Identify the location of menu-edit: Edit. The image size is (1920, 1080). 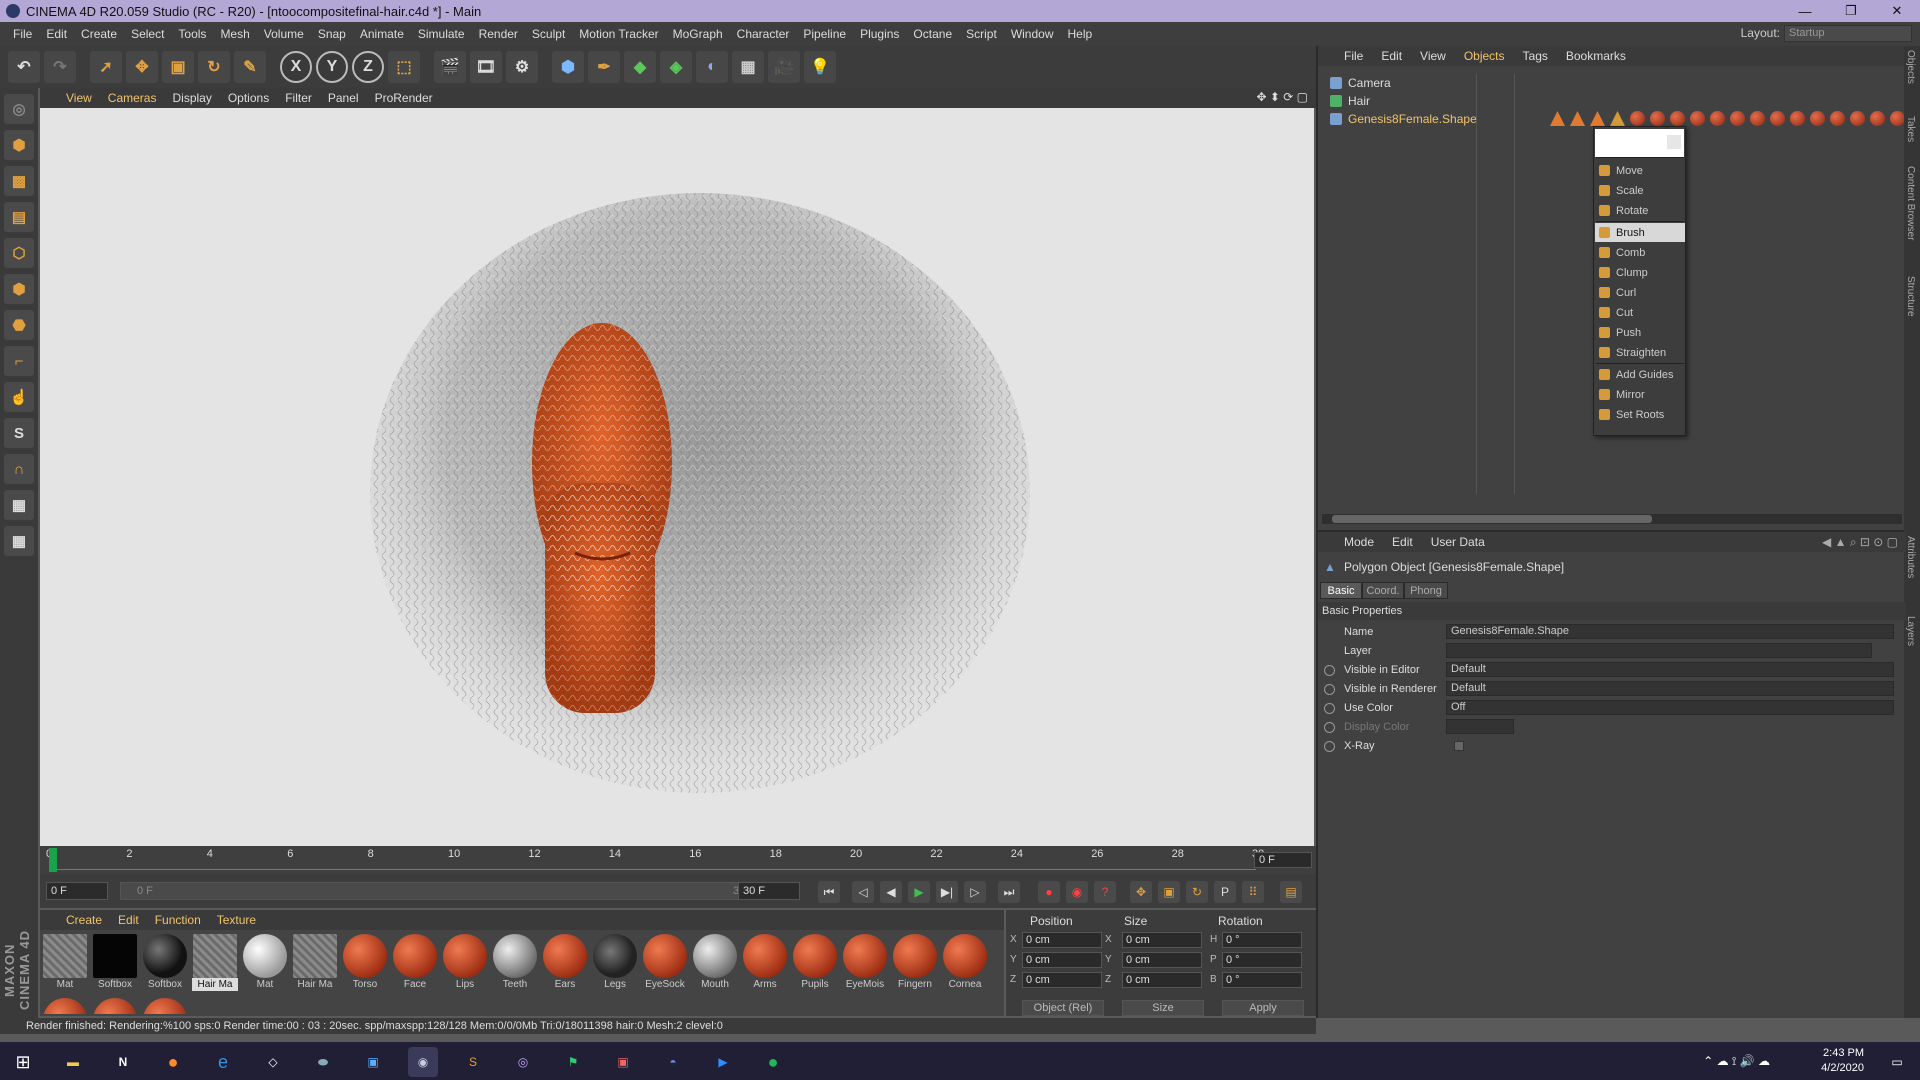
(56, 34).